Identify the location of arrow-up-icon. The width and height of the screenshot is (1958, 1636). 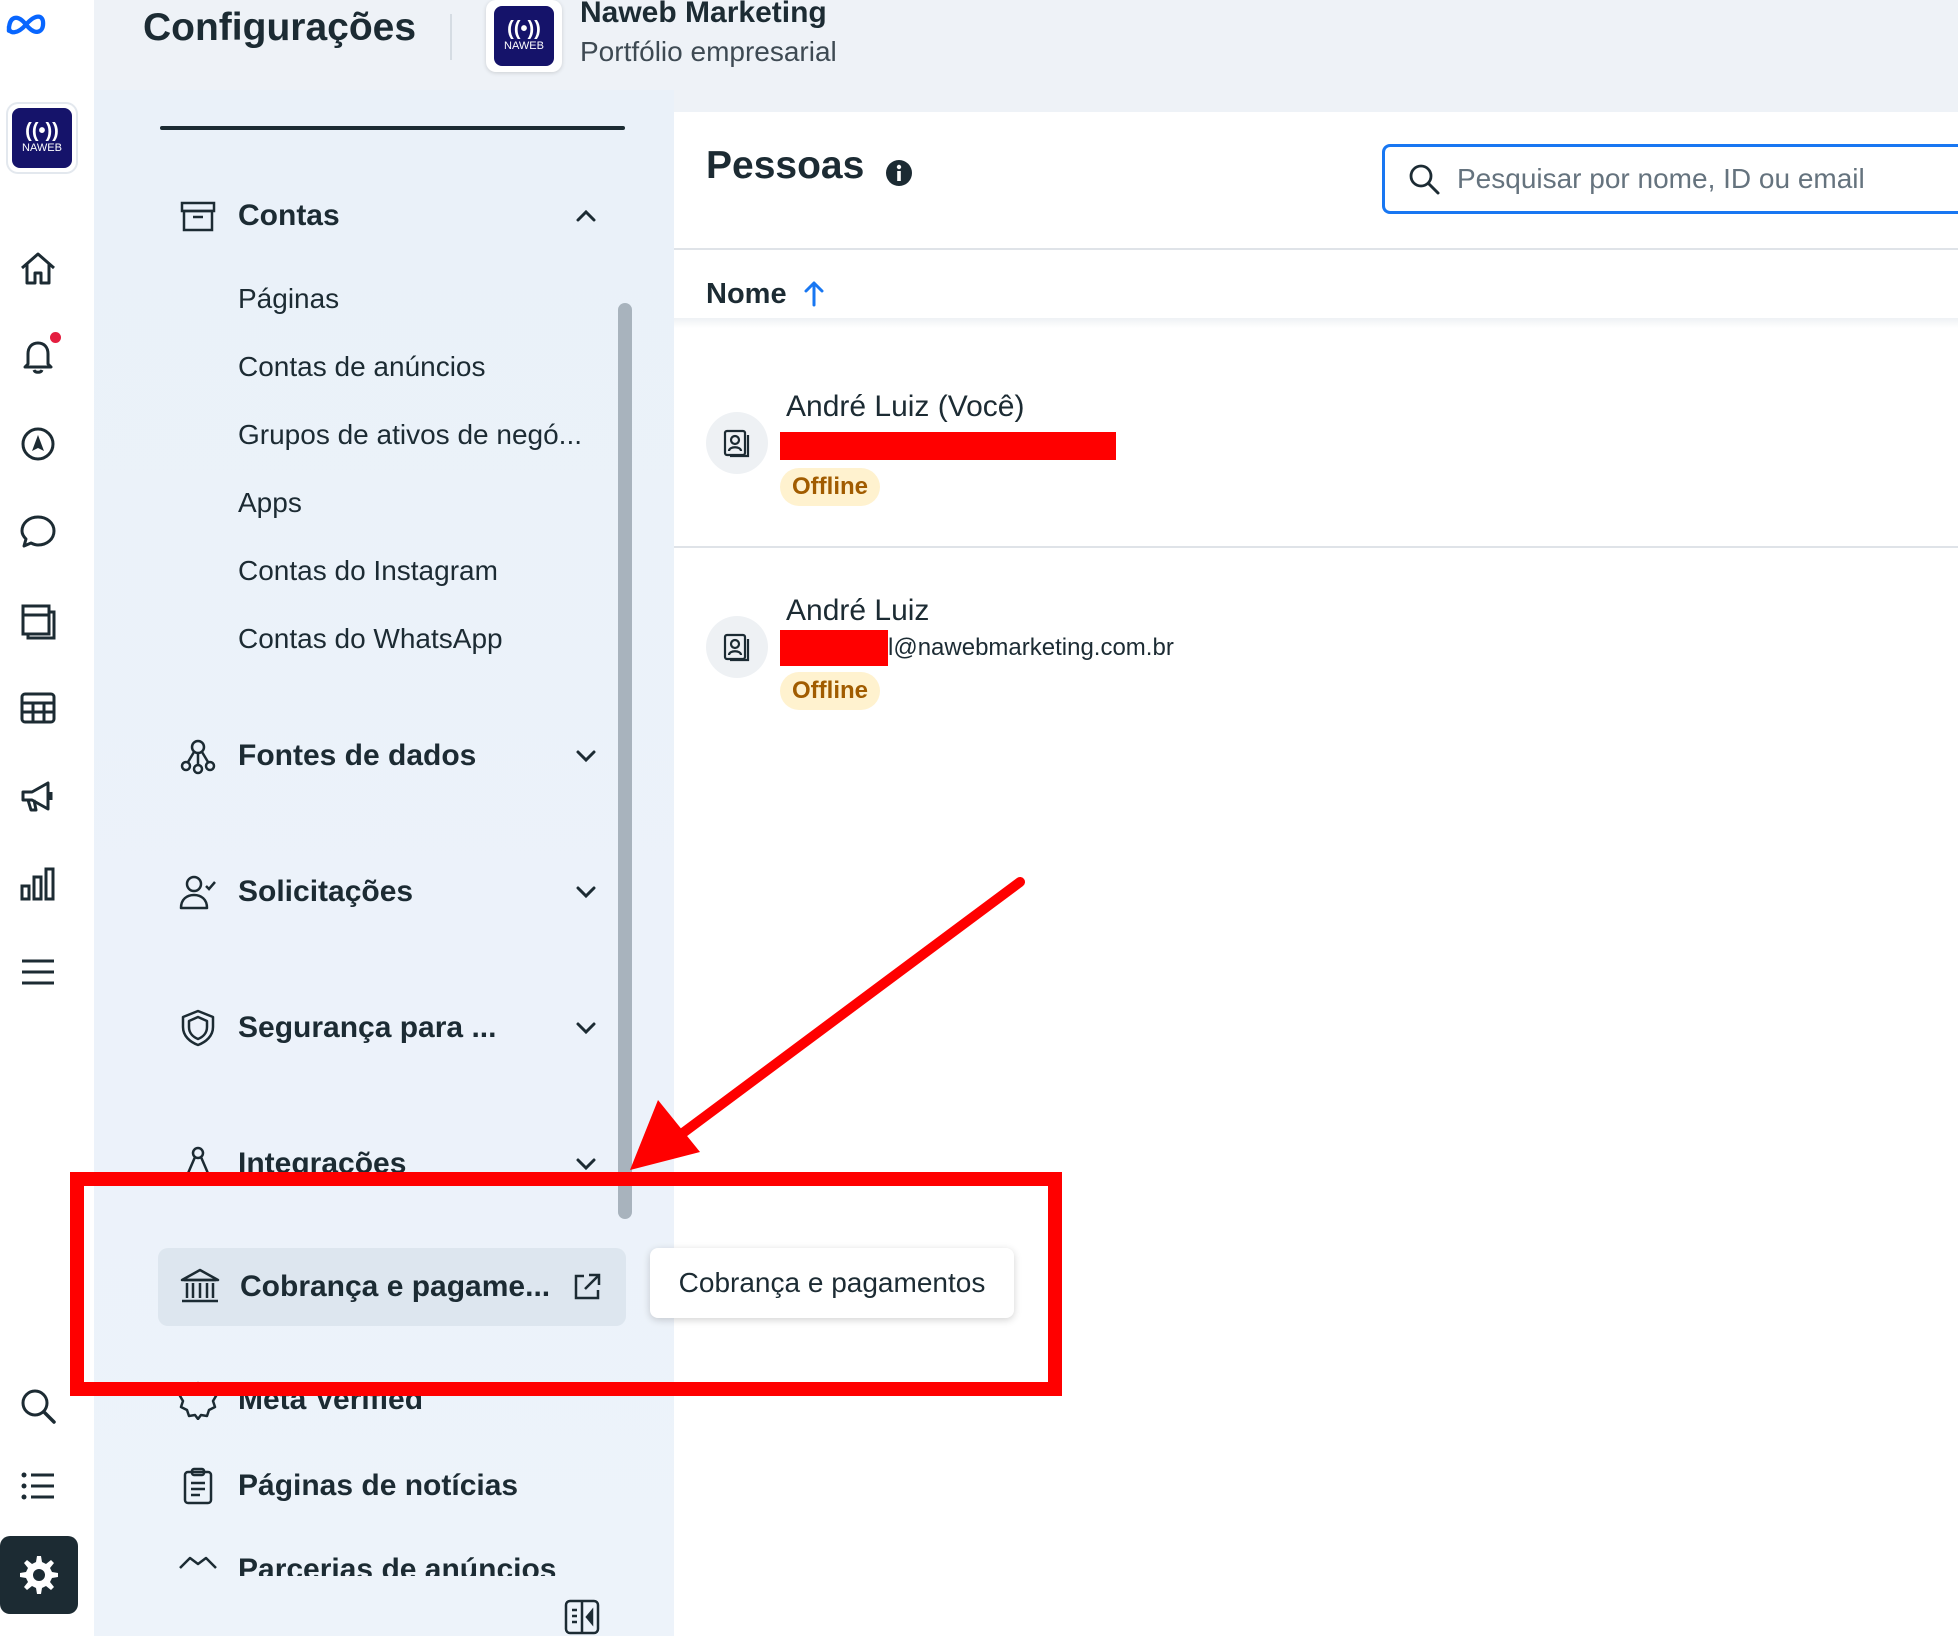
(814, 294).